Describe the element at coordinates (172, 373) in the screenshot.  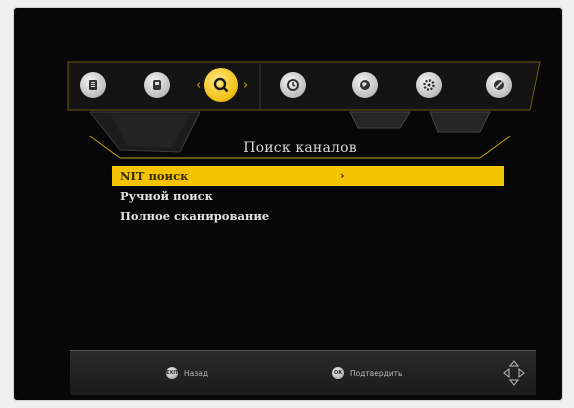
I see `exit-key-icon: EXIT` at that location.